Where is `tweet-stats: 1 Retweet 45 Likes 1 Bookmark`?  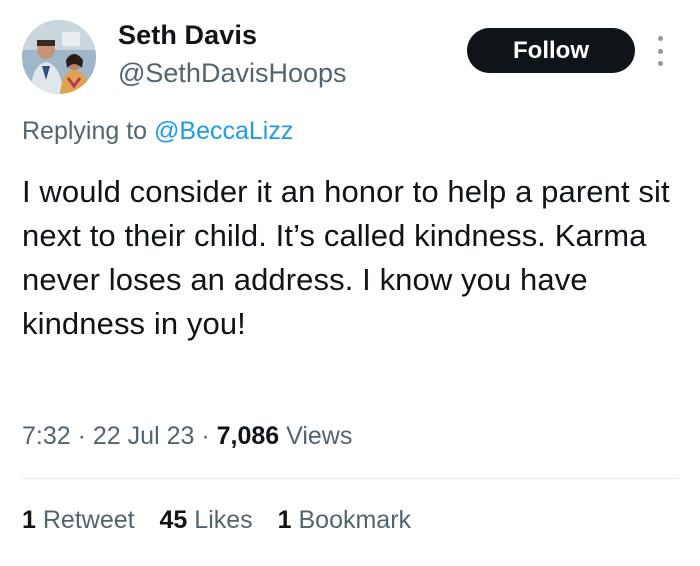 tweet-stats: 1 Retweet 45 Likes 1 Bookmark is located at coordinates (225, 520).